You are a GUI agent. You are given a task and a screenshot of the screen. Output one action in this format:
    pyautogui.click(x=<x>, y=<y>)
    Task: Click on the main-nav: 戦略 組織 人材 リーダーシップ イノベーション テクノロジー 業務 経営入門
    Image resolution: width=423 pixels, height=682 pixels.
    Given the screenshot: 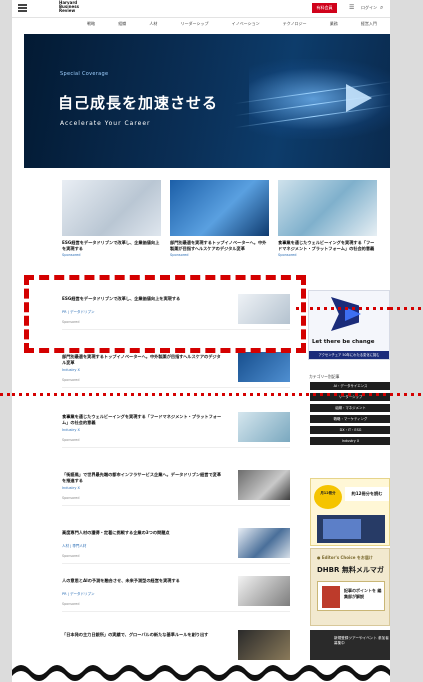 What is the action you would take?
    pyautogui.click(x=232, y=24)
    